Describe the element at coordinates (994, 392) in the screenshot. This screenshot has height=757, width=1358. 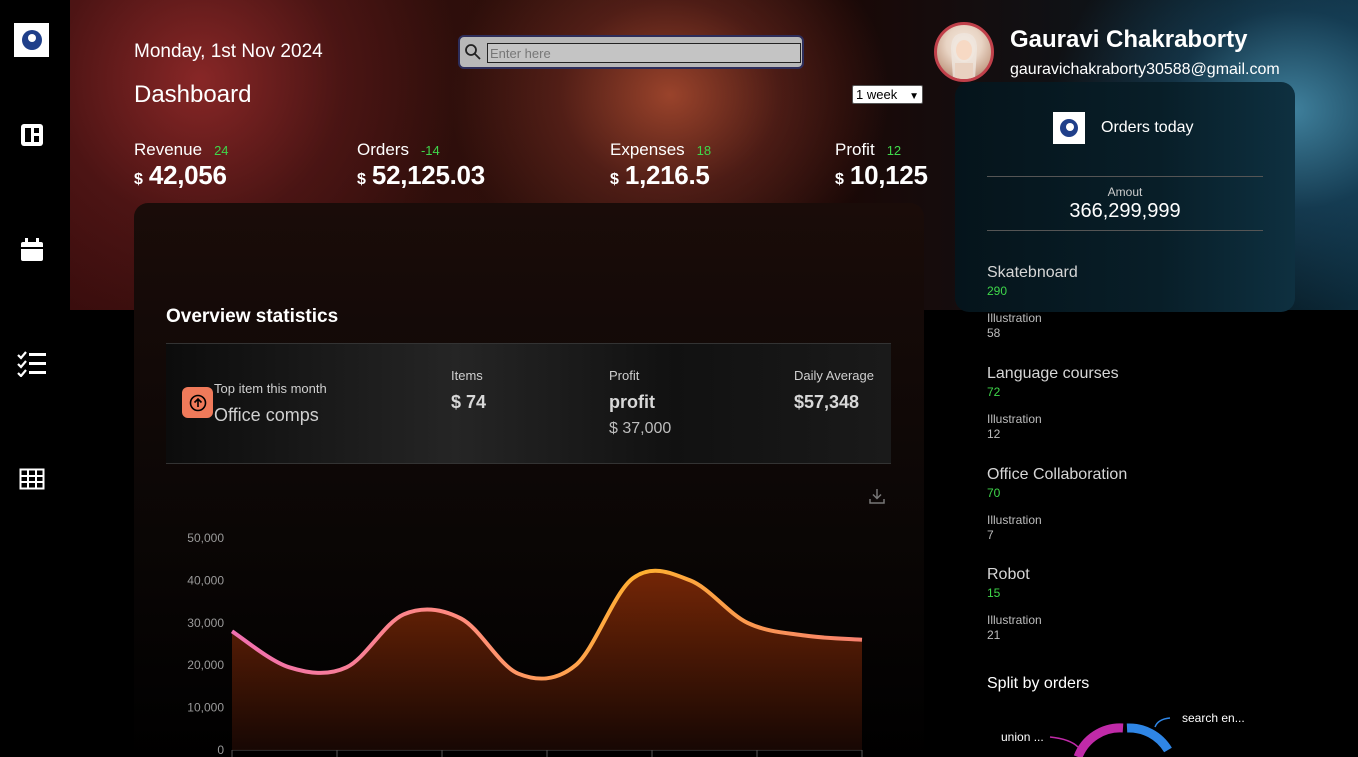
I see `product-count: 72` at that location.